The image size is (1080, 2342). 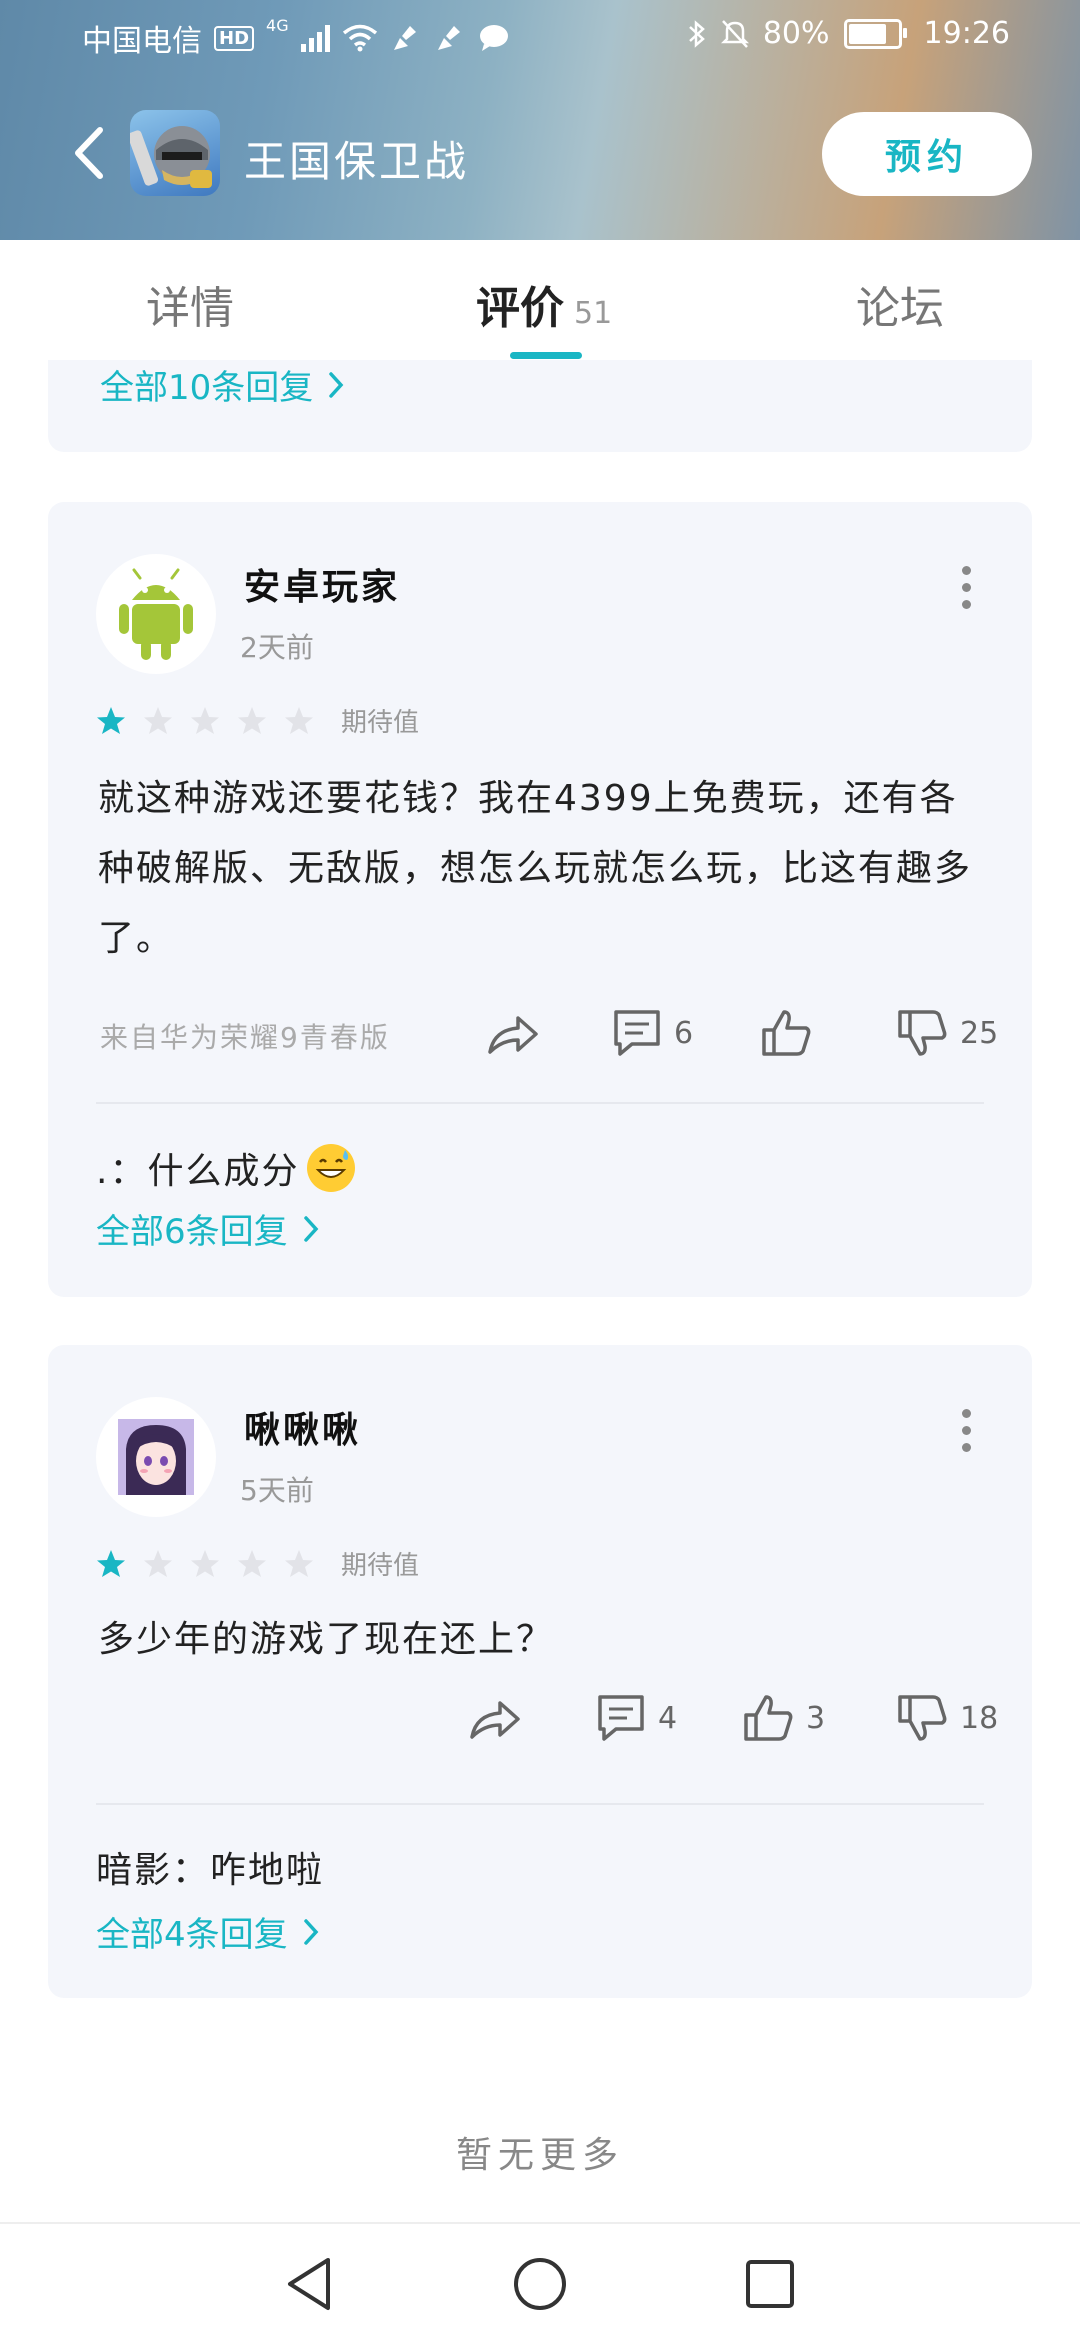 I want to click on reply-preview: 暗影：咋地啦, so click(x=210, y=1867).